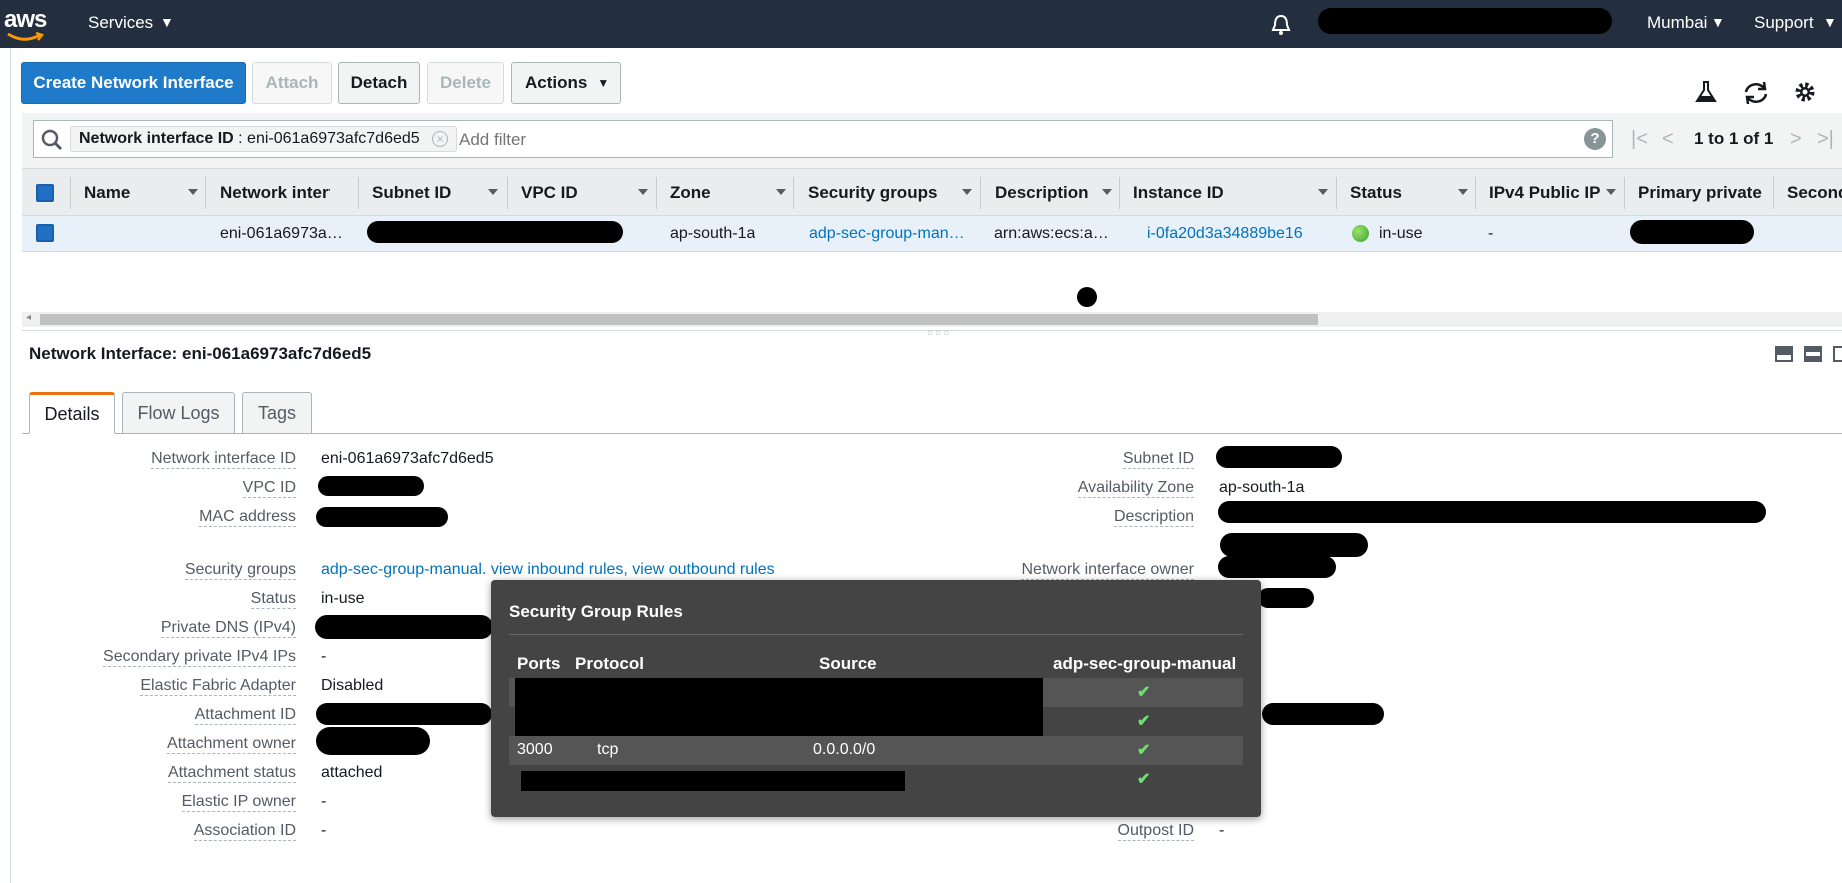 Image resolution: width=1842 pixels, height=883 pixels. Describe the element at coordinates (10, 465) in the screenshot. I see `left-edge` at that location.